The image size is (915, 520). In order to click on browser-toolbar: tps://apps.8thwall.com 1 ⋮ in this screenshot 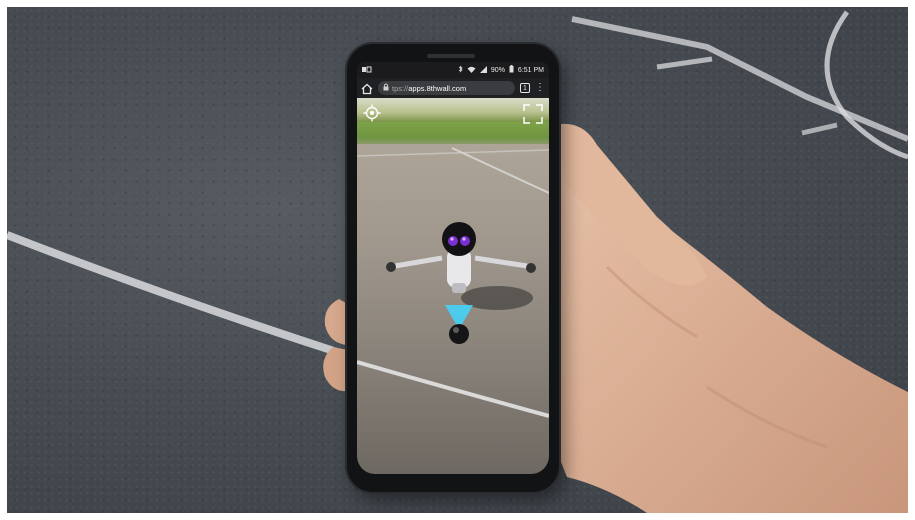, I will do `click(453, 88)`.